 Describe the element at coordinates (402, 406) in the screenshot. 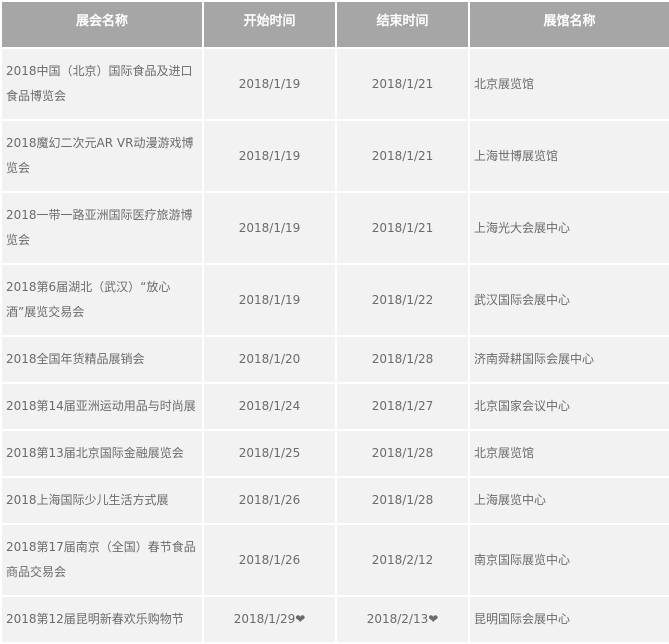

I see `end-date-cell: 2018/1/27` at that location.